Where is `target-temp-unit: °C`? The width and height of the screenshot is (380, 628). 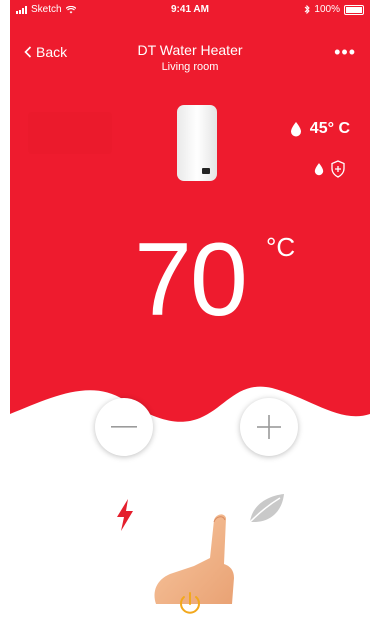 target-temp-unit: °C is located at coordinates (281, 247).